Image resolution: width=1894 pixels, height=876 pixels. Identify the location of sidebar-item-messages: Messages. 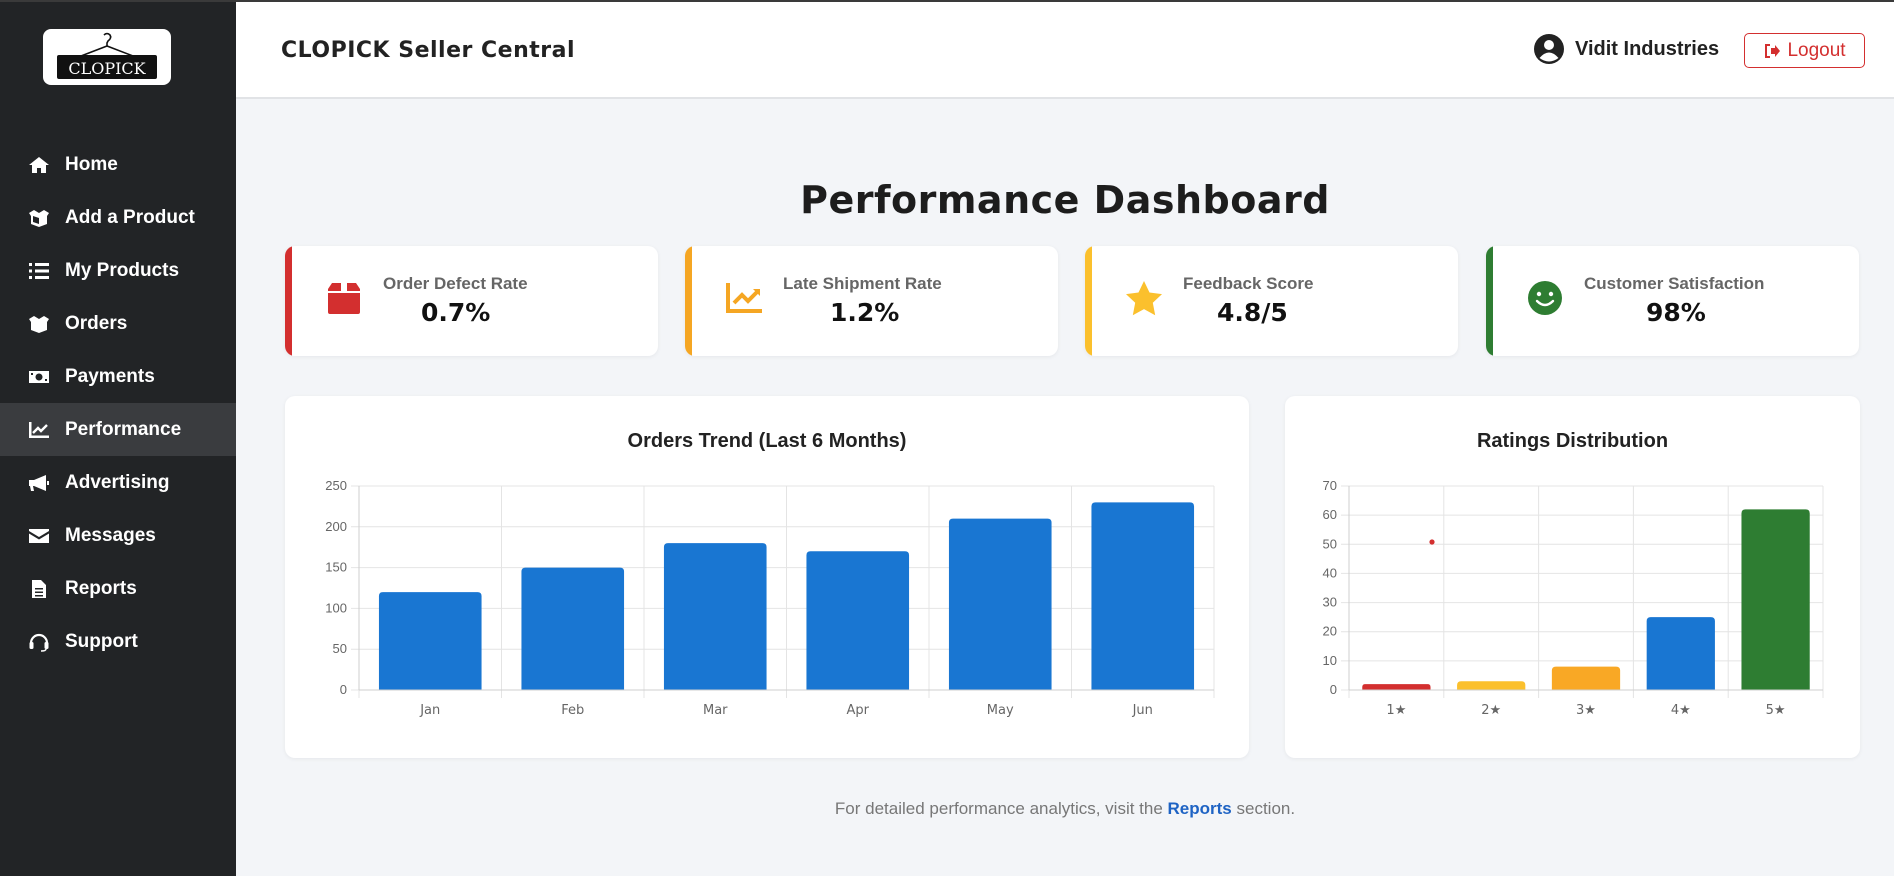
(118, 535).